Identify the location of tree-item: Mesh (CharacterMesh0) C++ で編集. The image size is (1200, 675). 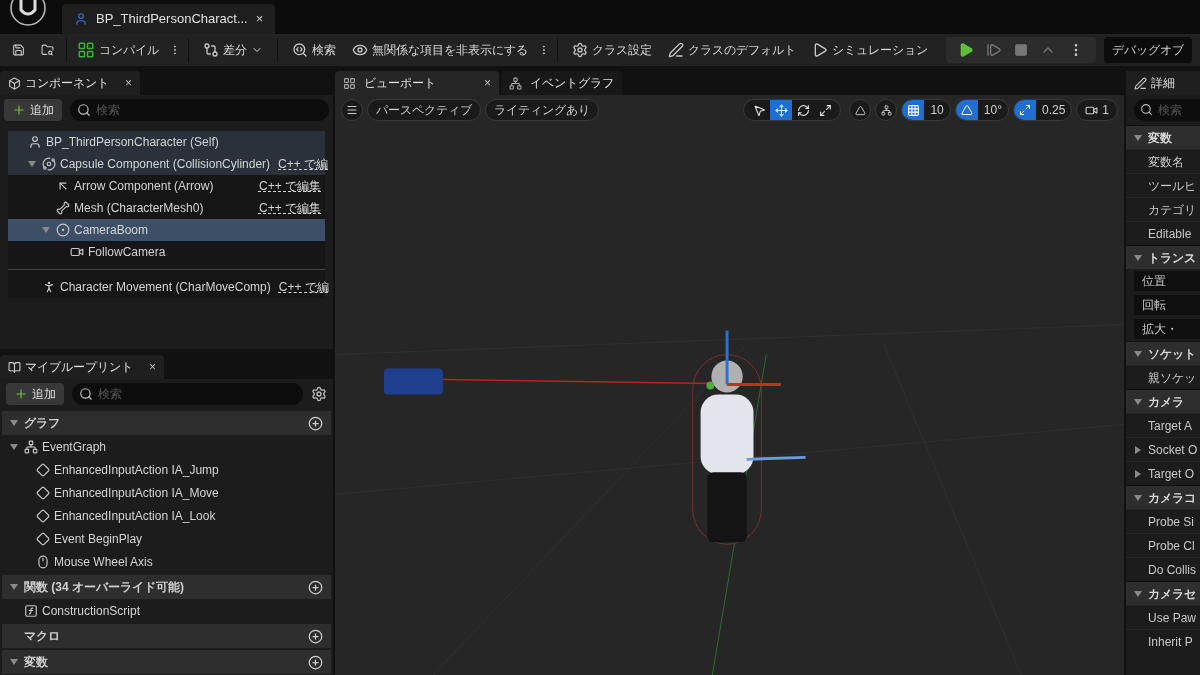
(166, 208).